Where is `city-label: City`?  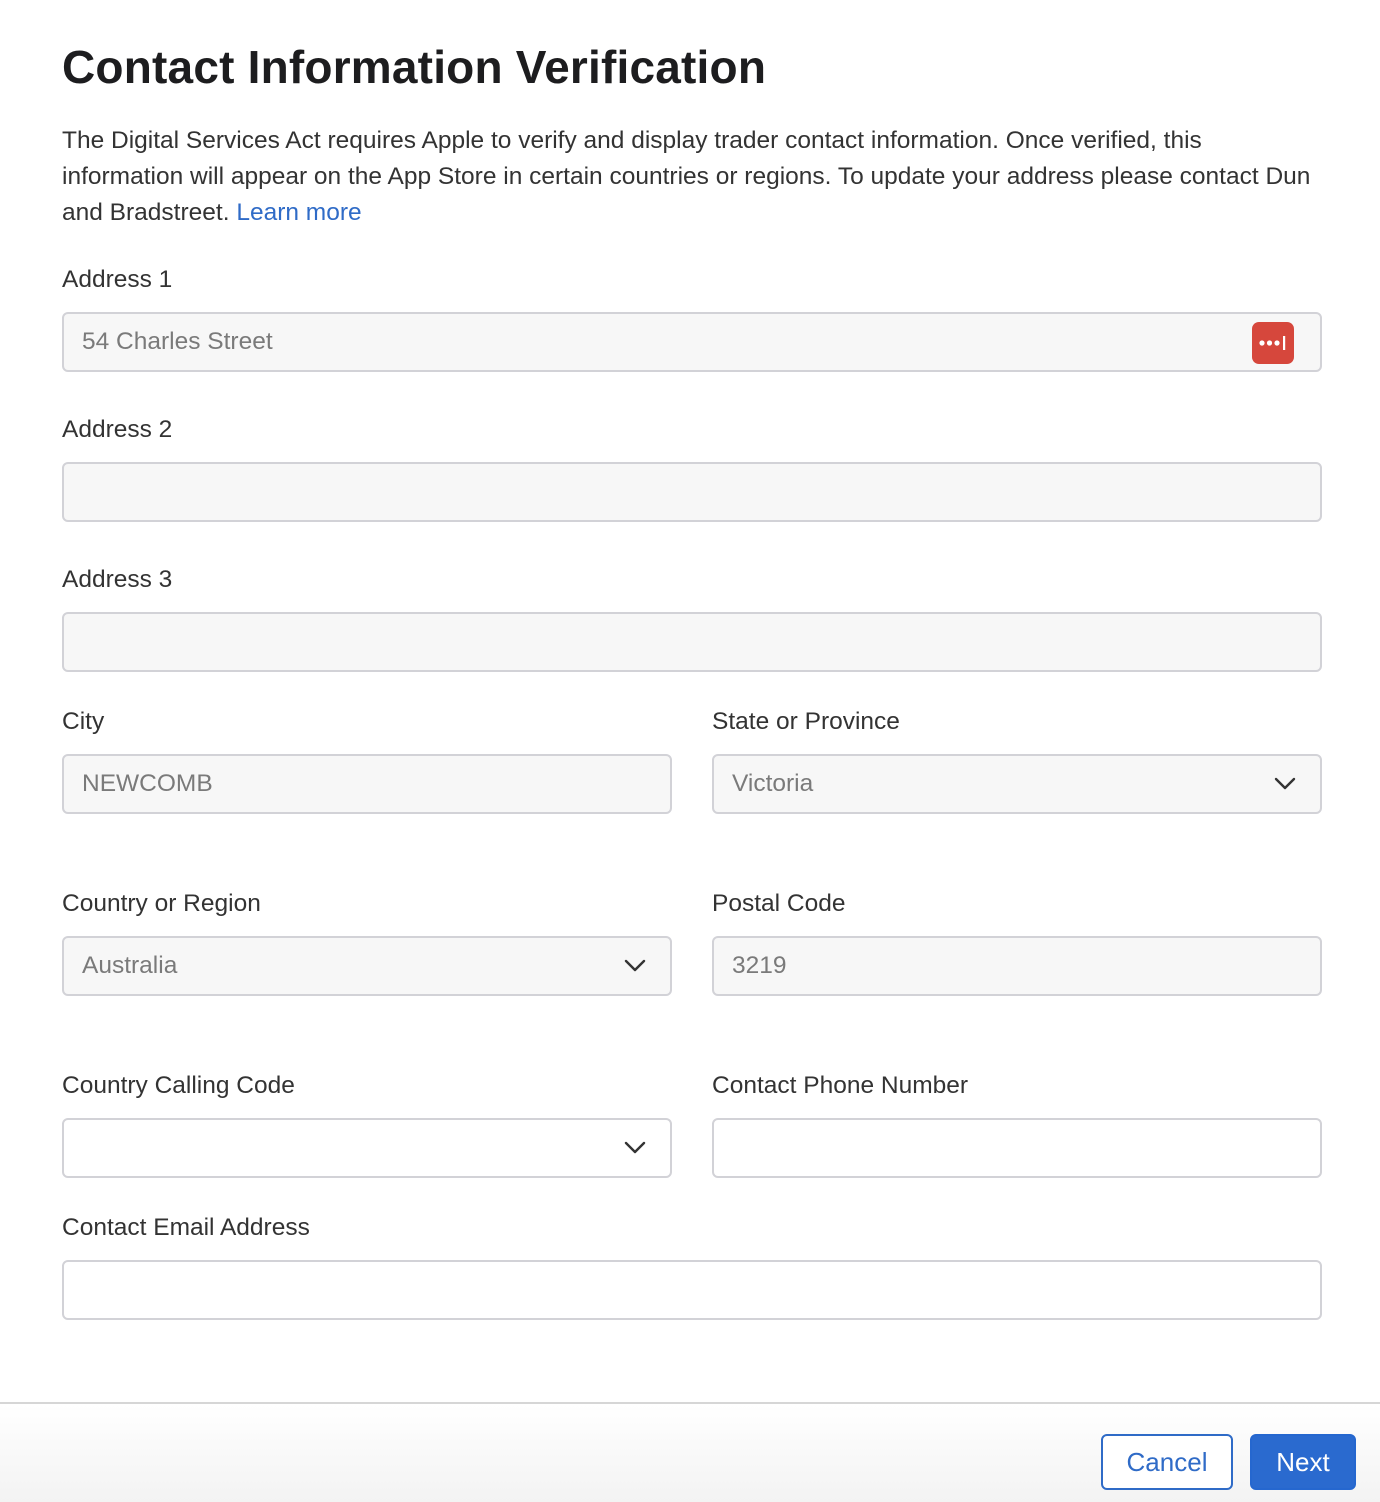 city-label: City is located at coordinates (83, 721).